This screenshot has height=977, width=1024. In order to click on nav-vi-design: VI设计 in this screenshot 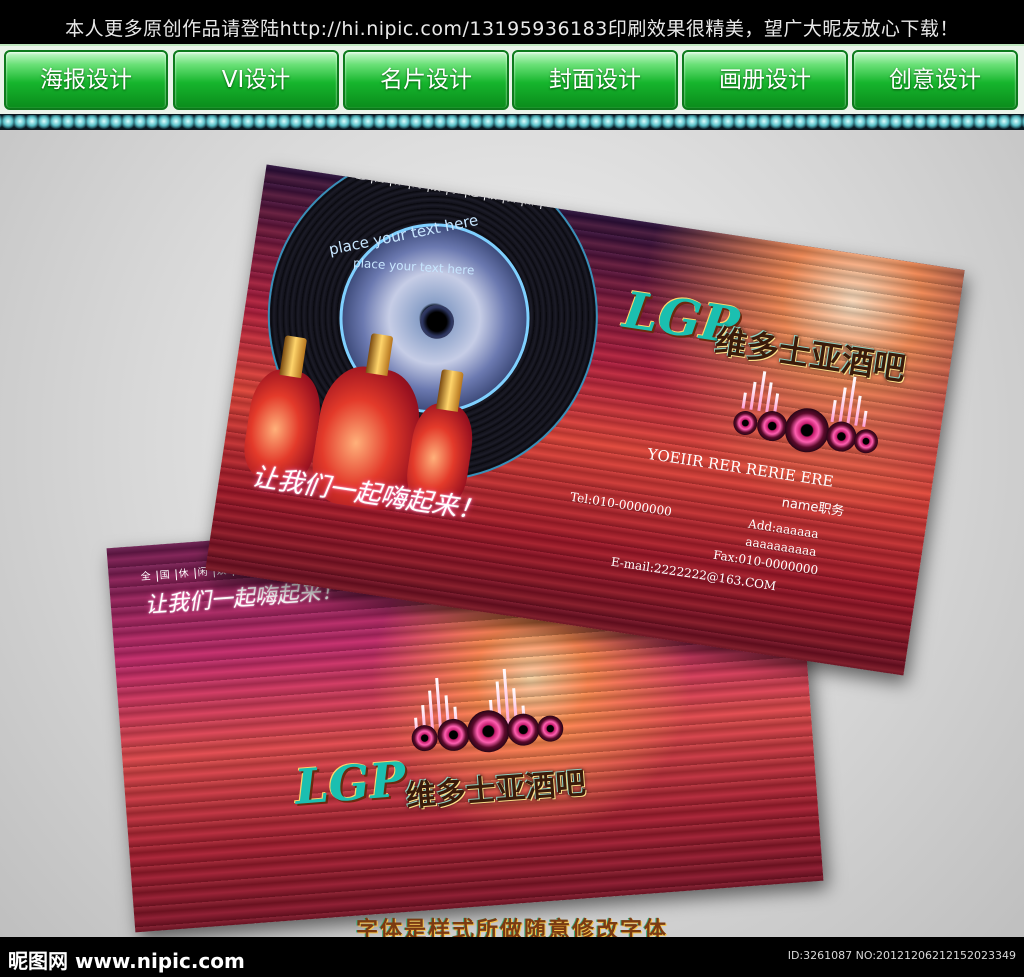, I will do `click(256, 80)`.